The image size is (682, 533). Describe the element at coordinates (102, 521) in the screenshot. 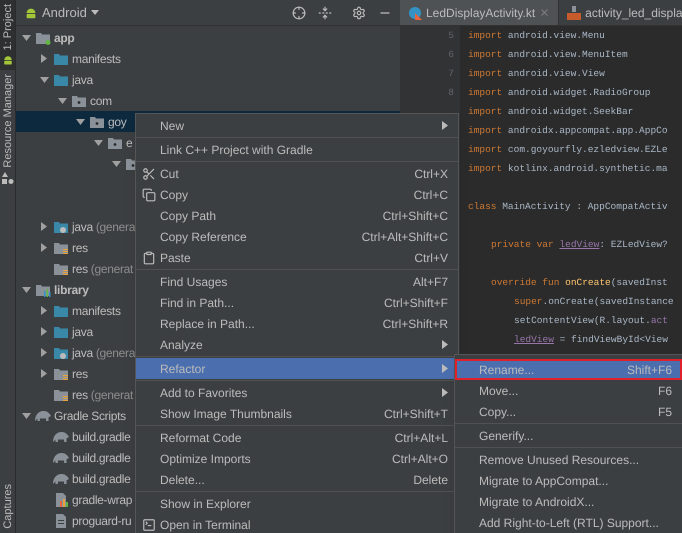

I see `tree-label: proguard-ru` at that location.